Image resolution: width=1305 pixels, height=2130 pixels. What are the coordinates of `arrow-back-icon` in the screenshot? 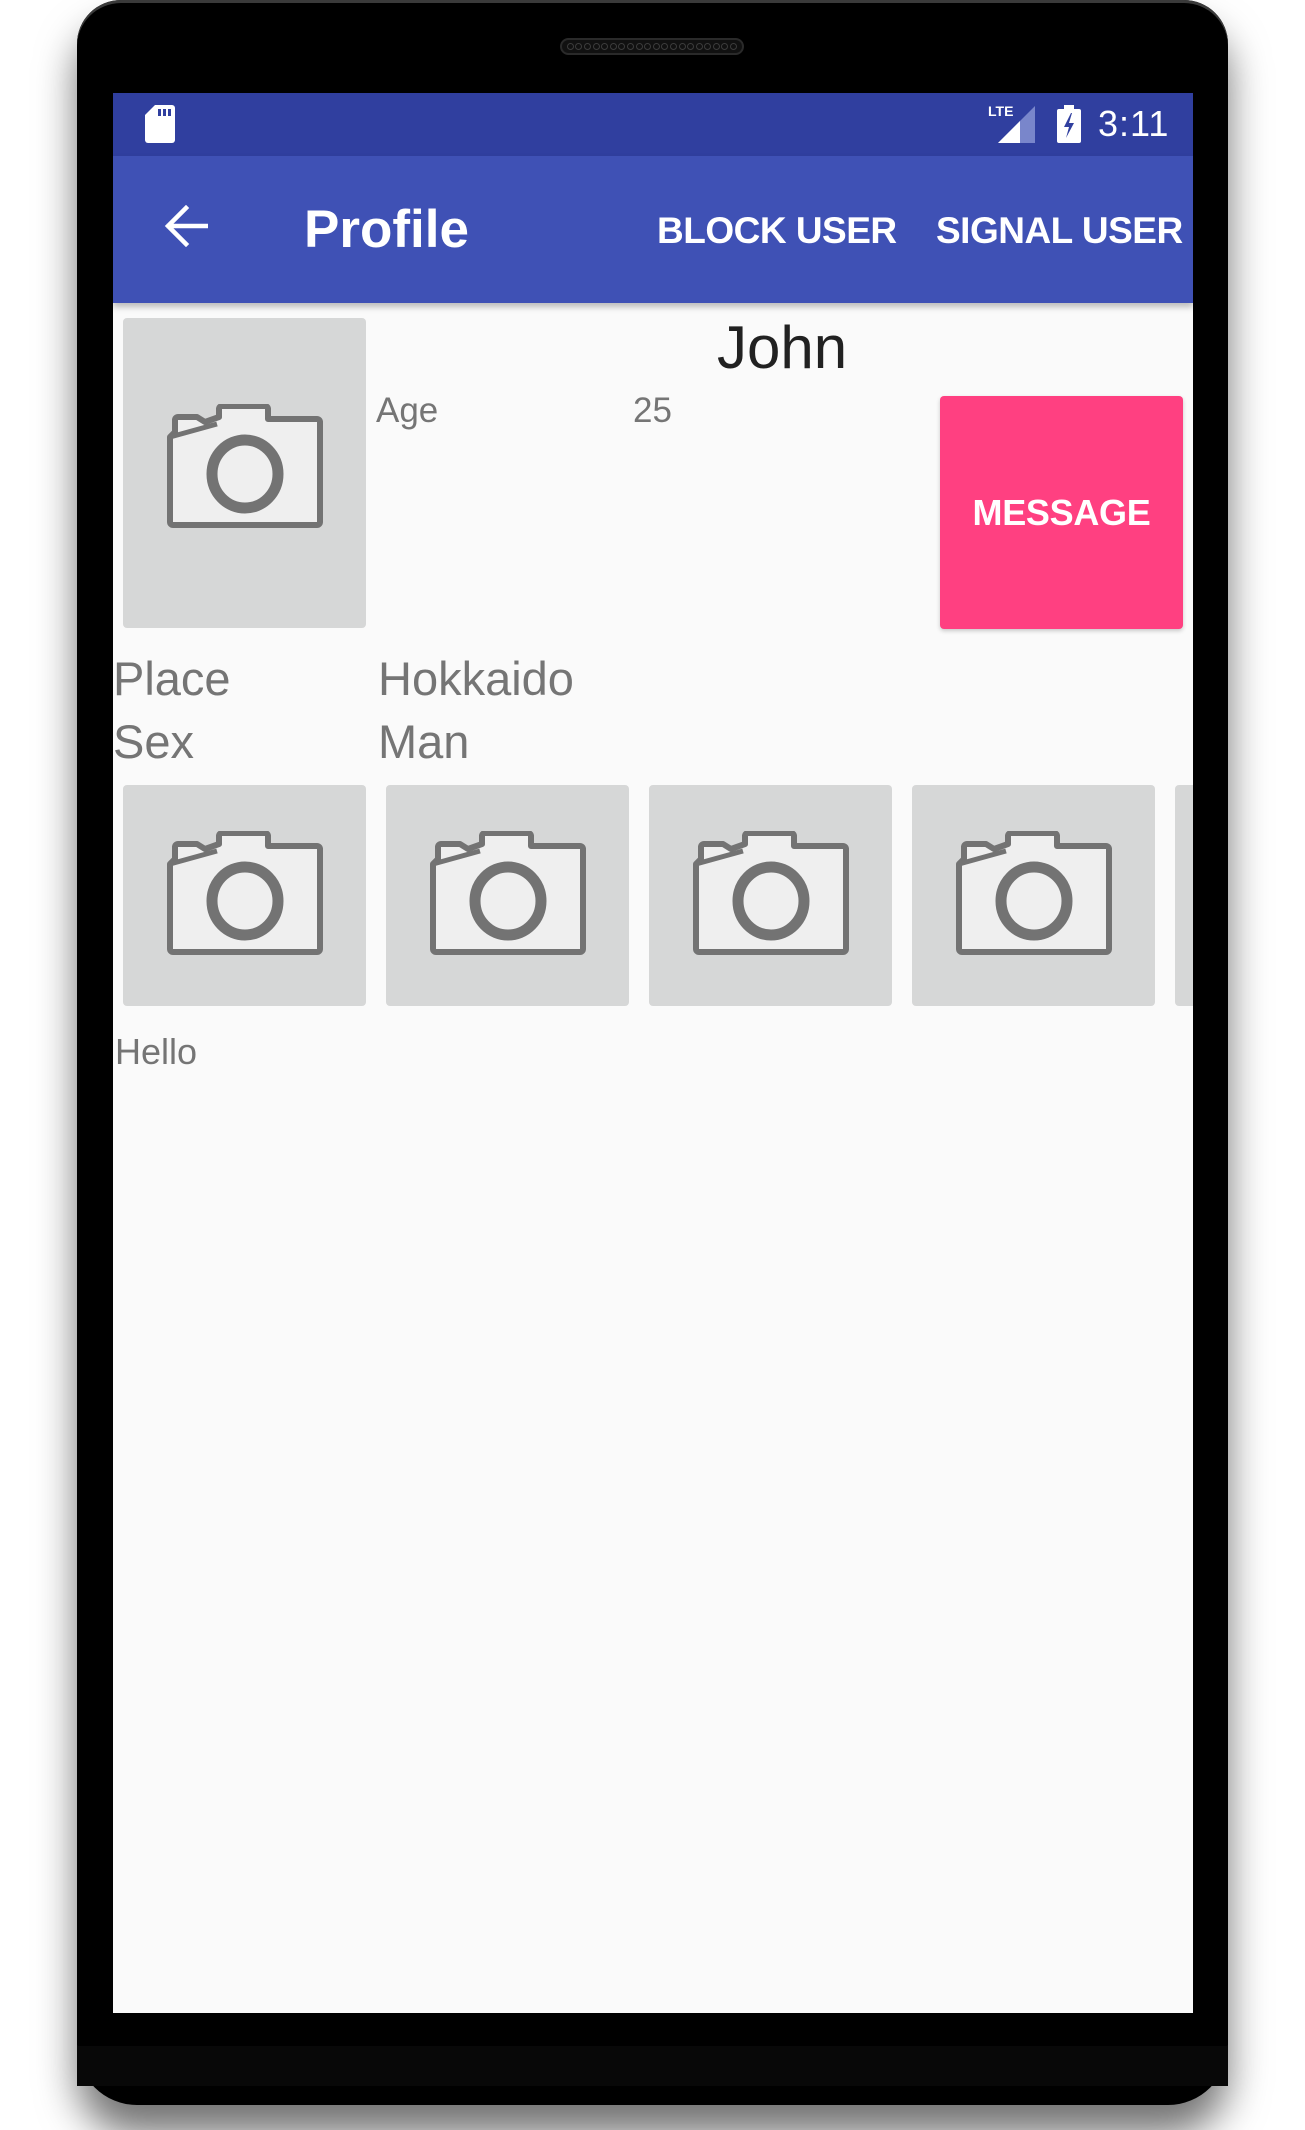 It's located at (186, 228).